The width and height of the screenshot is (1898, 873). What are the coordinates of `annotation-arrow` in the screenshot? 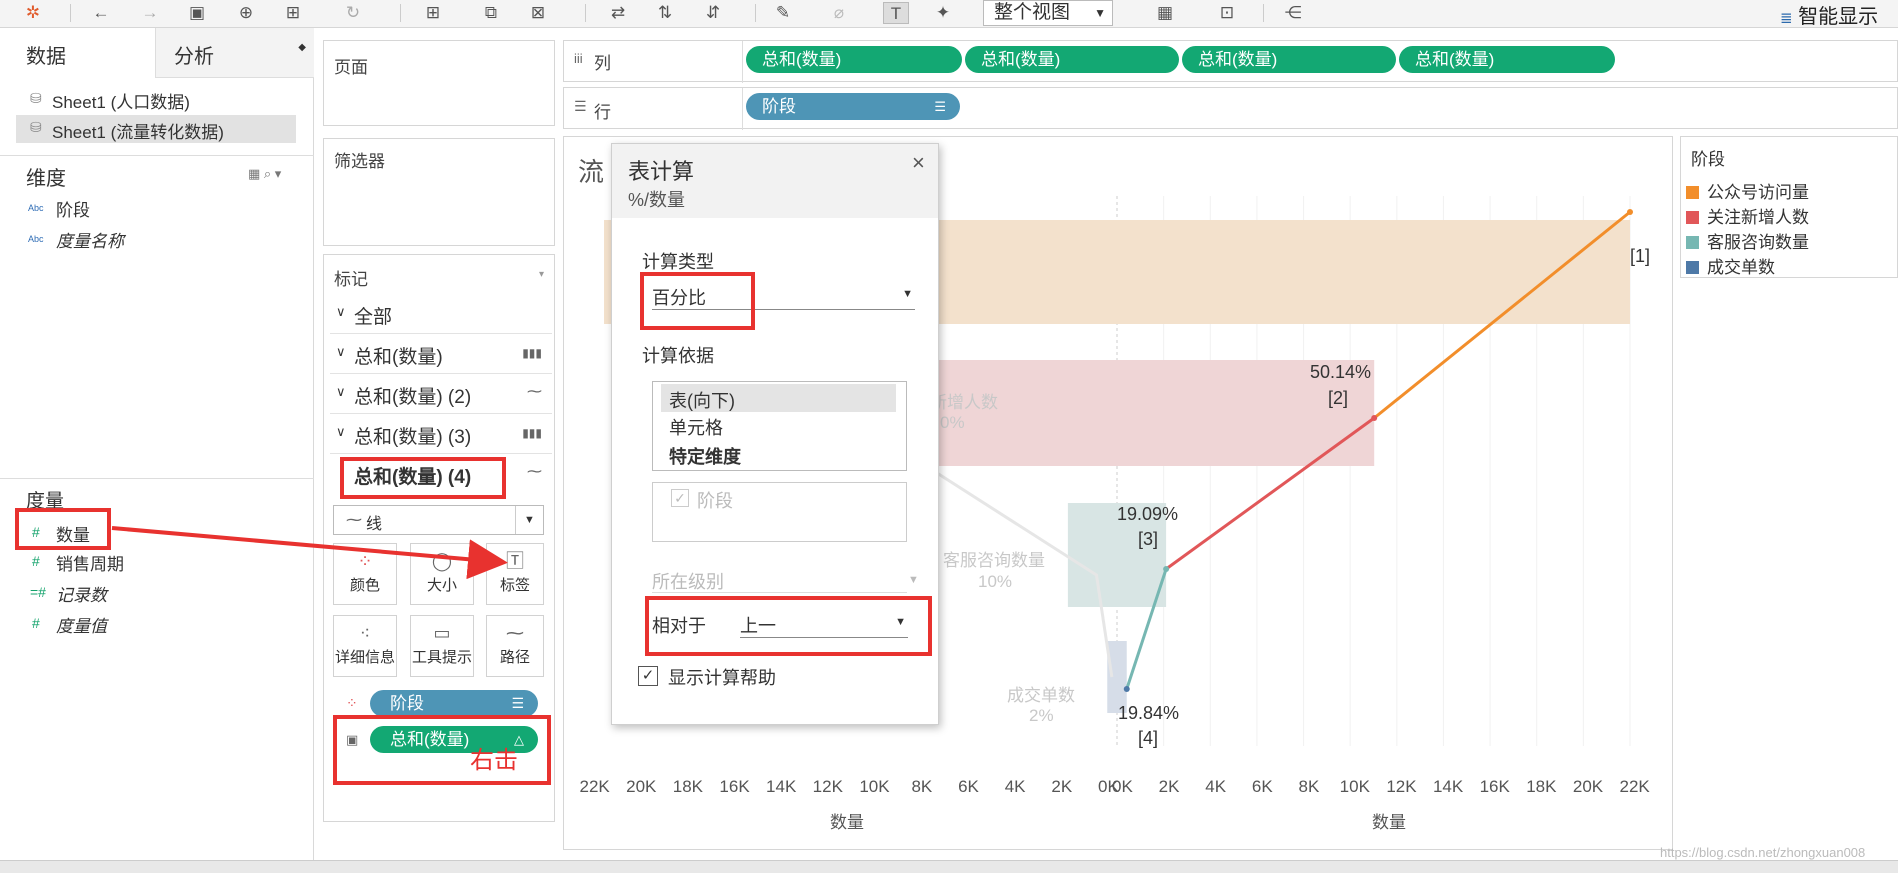 It's located at (309, 553).